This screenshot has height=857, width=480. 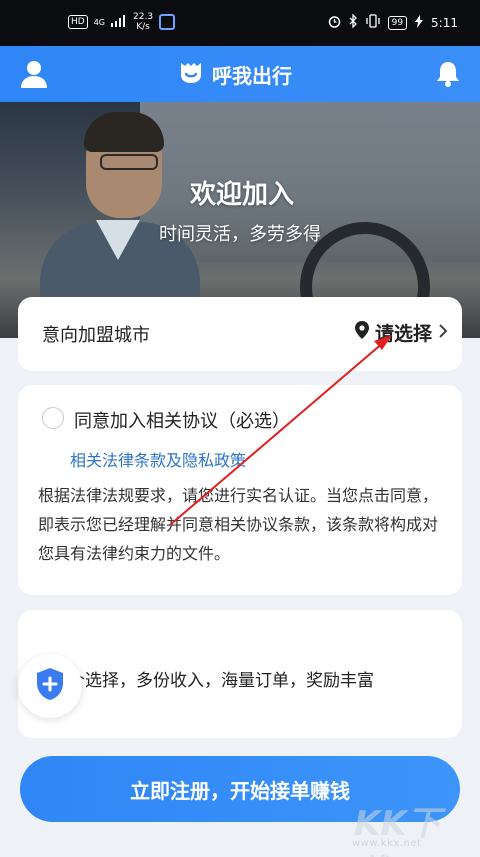 I want to click on hd-badge: HD, so click(x=78, y=22).